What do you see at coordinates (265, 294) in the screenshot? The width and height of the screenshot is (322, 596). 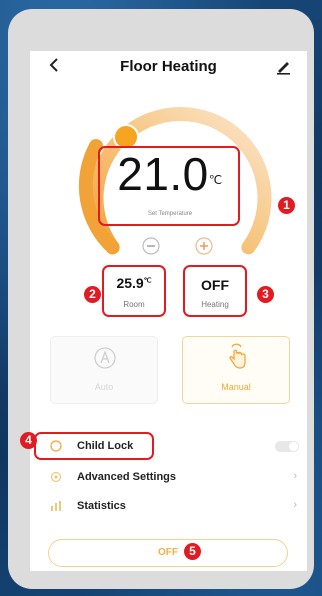 I see `callout-number-3: 3` at bounding box center [265, 294].